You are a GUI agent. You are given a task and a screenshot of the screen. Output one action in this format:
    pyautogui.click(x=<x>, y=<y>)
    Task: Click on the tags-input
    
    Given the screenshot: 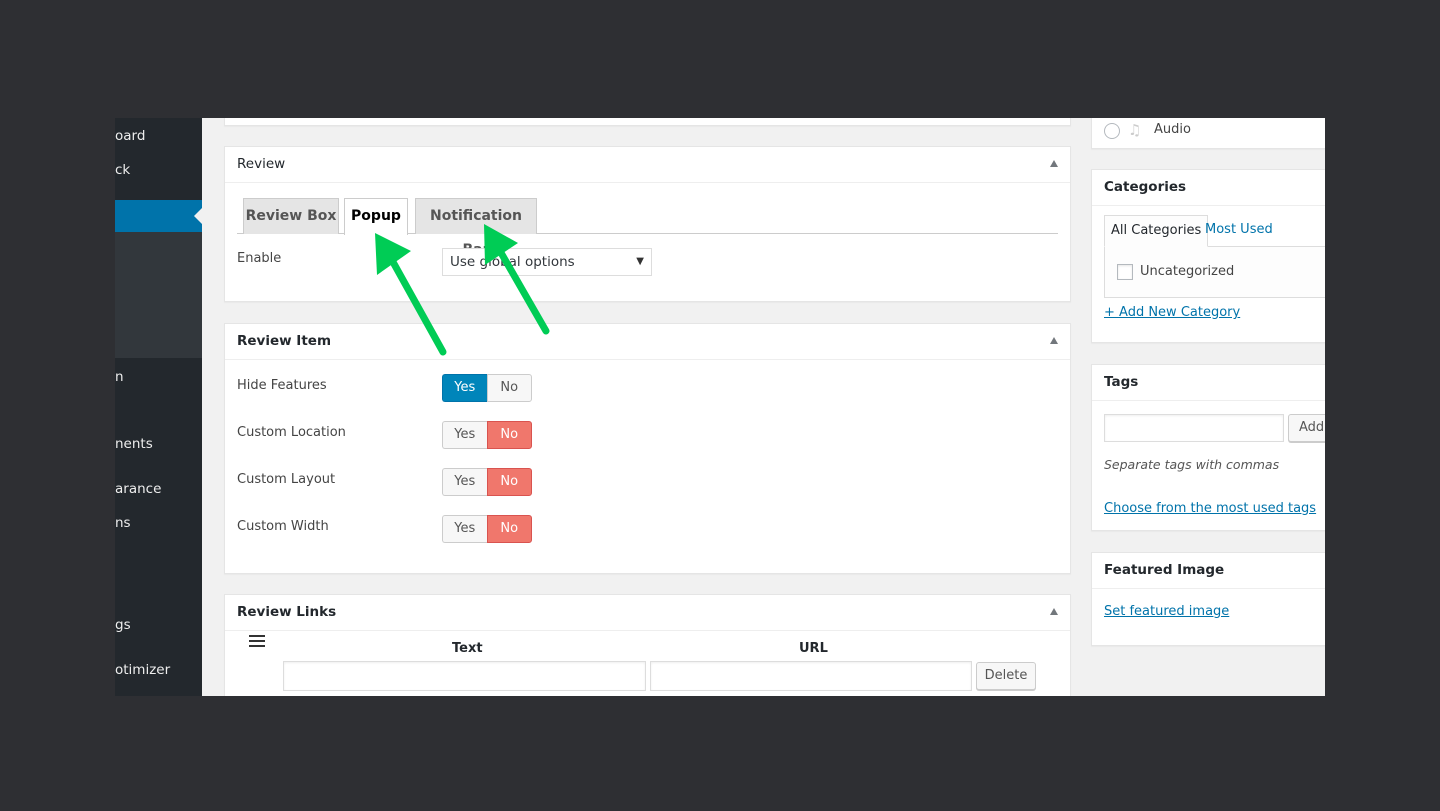 What is the action you would take?
    pyautogui.click(x=1194, y=428)
    